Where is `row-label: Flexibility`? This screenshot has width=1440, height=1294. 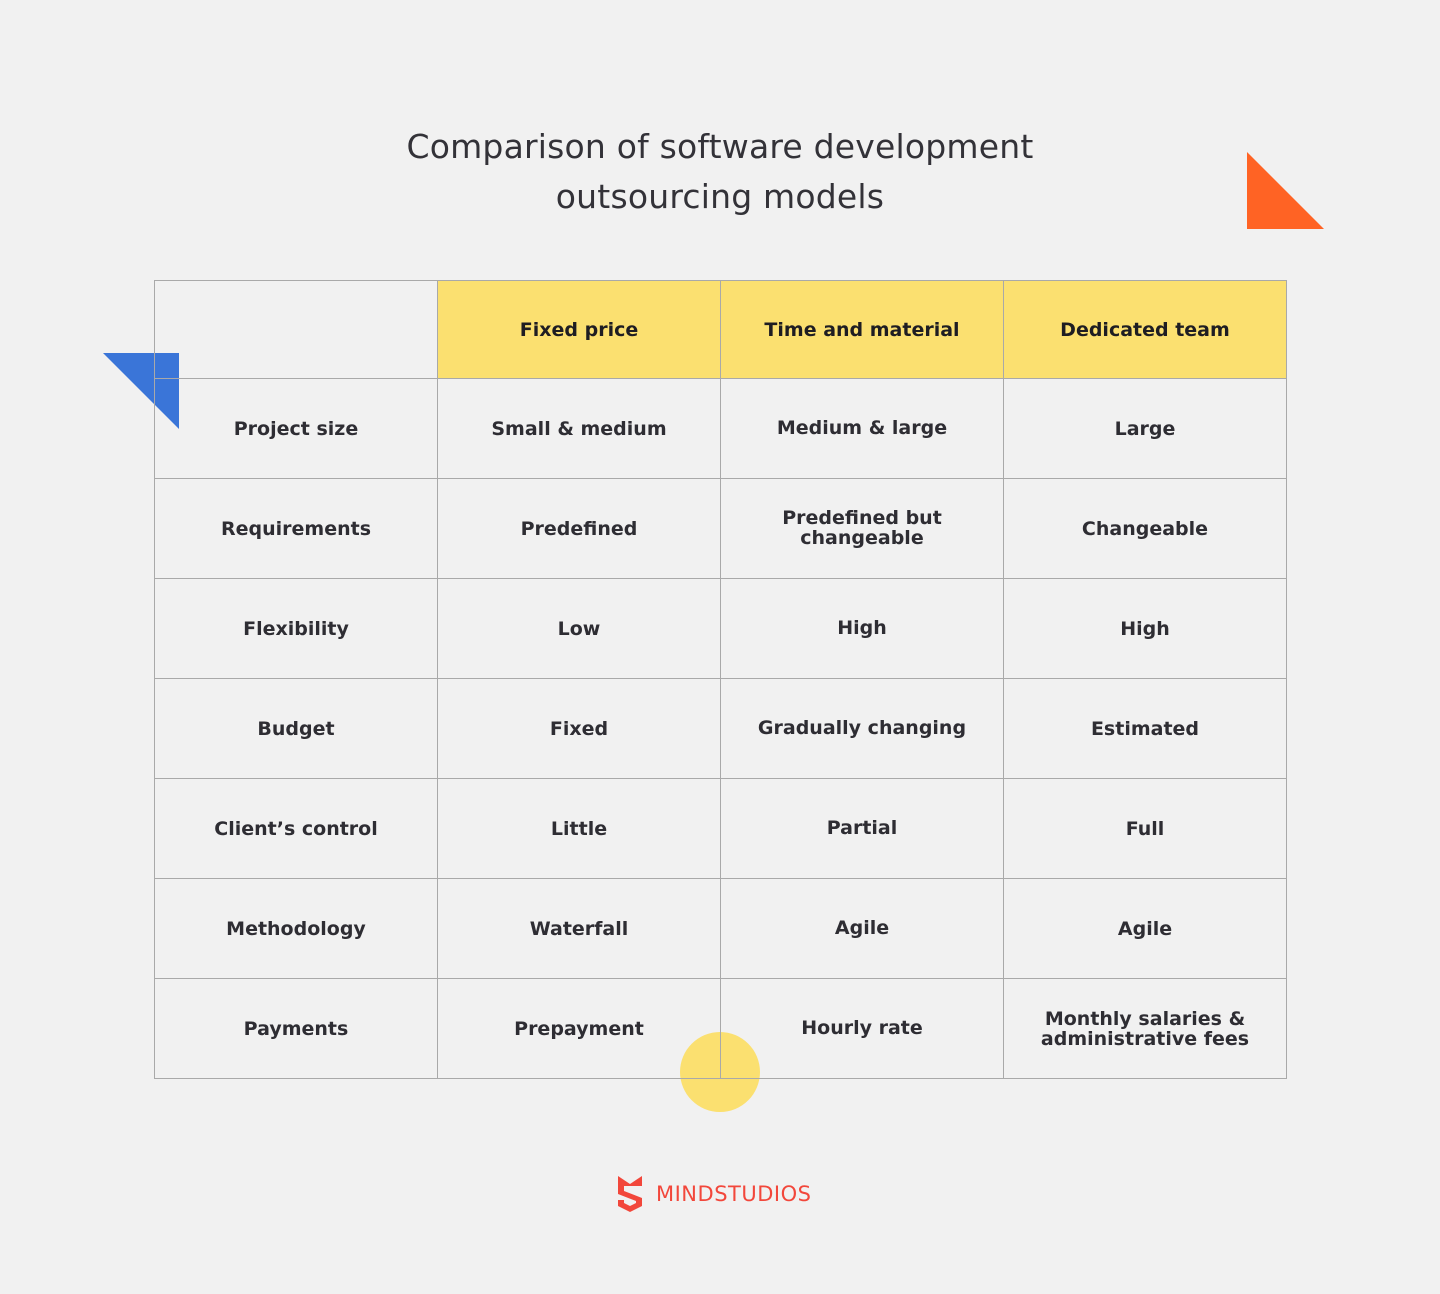 row-label: Flexibility is located at coordinates (296, 628).